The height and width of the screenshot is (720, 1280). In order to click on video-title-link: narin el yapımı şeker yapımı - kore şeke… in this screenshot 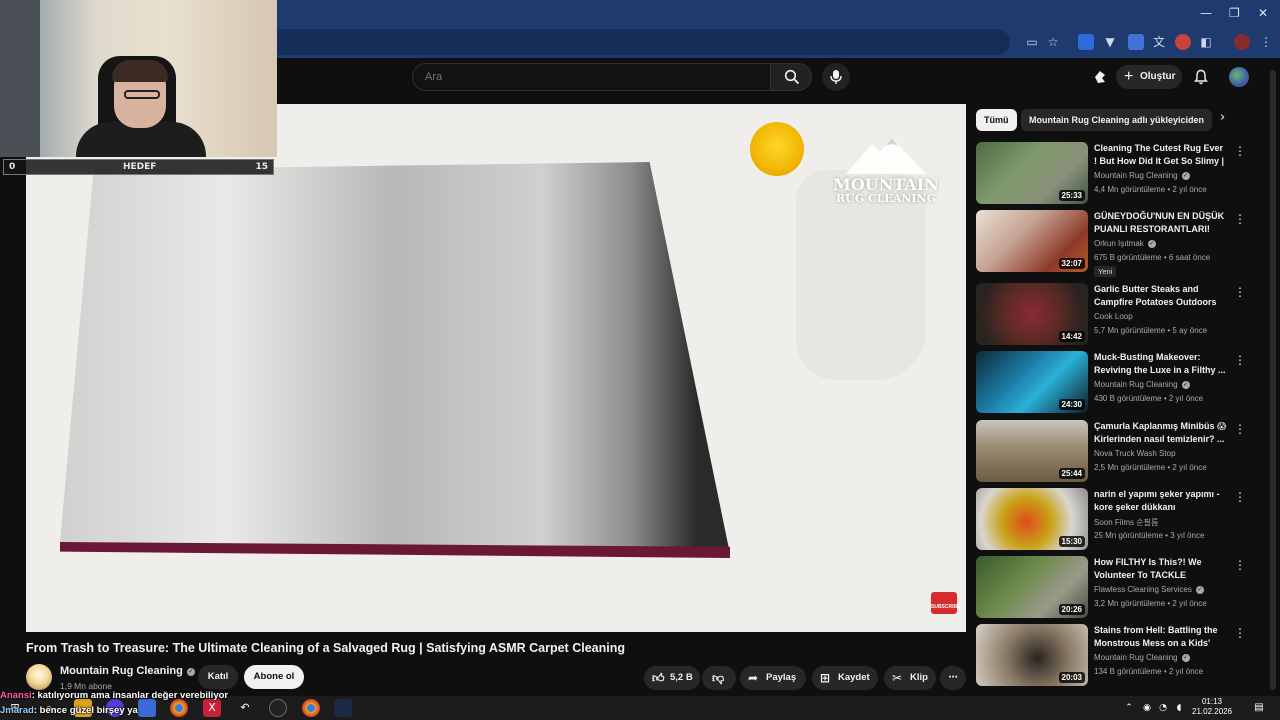, I will do `click(1161, 501)`.